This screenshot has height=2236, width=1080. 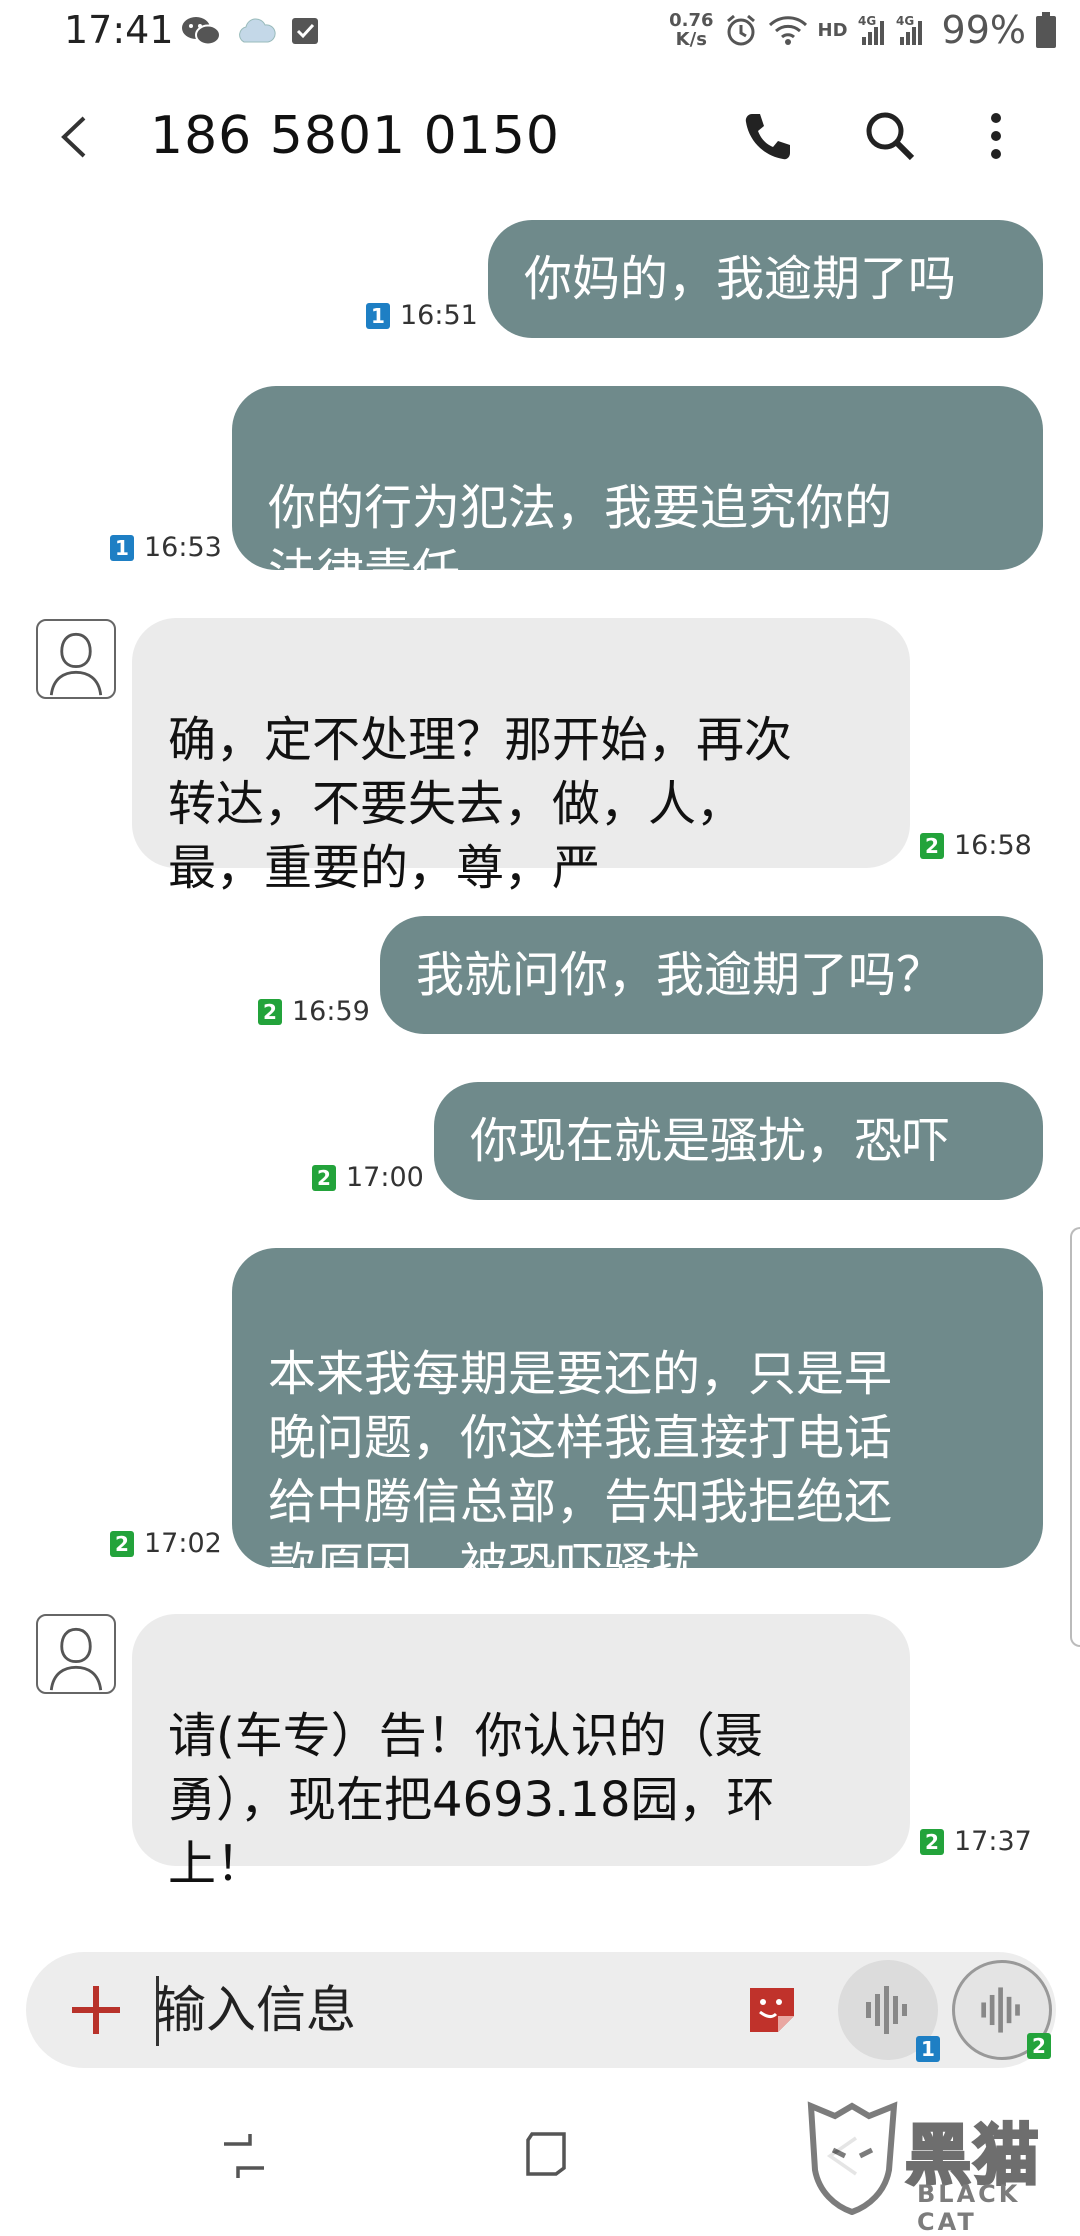 What do you see at coordinates (740, 30) in the screenshot?
I see `alarm-icon` at bounding box center [740, 30].